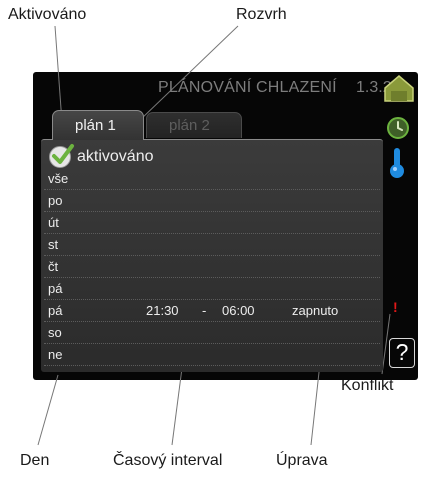 Image resolution: width=441 pixels, height=480 pixels. What do you see at coordinates (395, 307) in the screenshot?
I see `conflict-icon: !` at bounding box center [395, 307].